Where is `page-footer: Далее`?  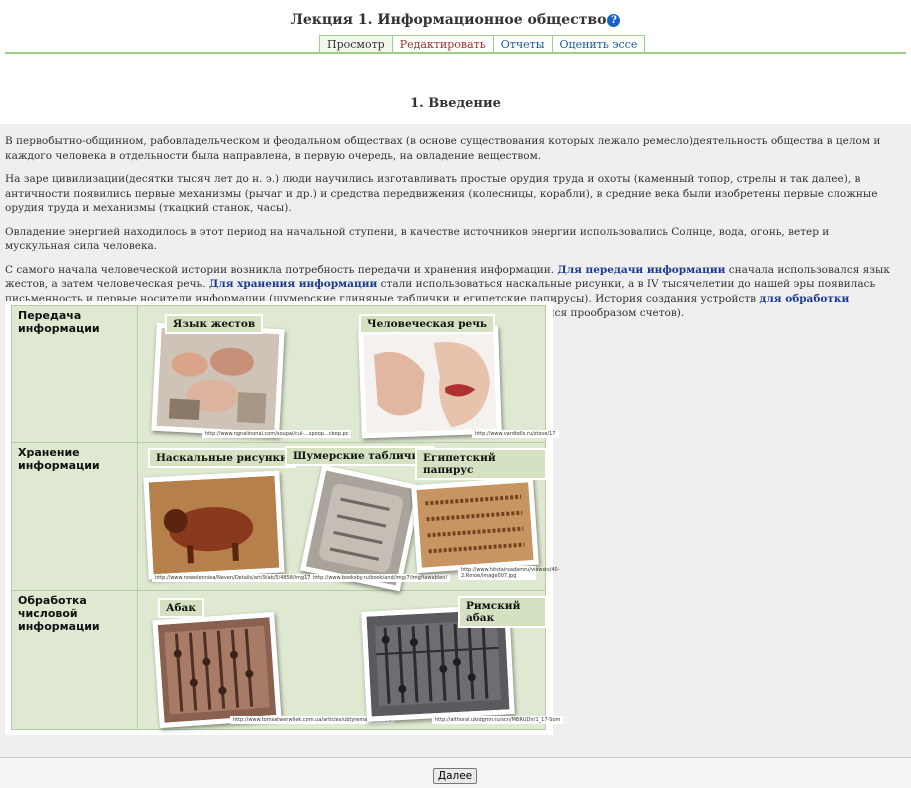 page-footer: Далее is located at coordinates (455, 772).